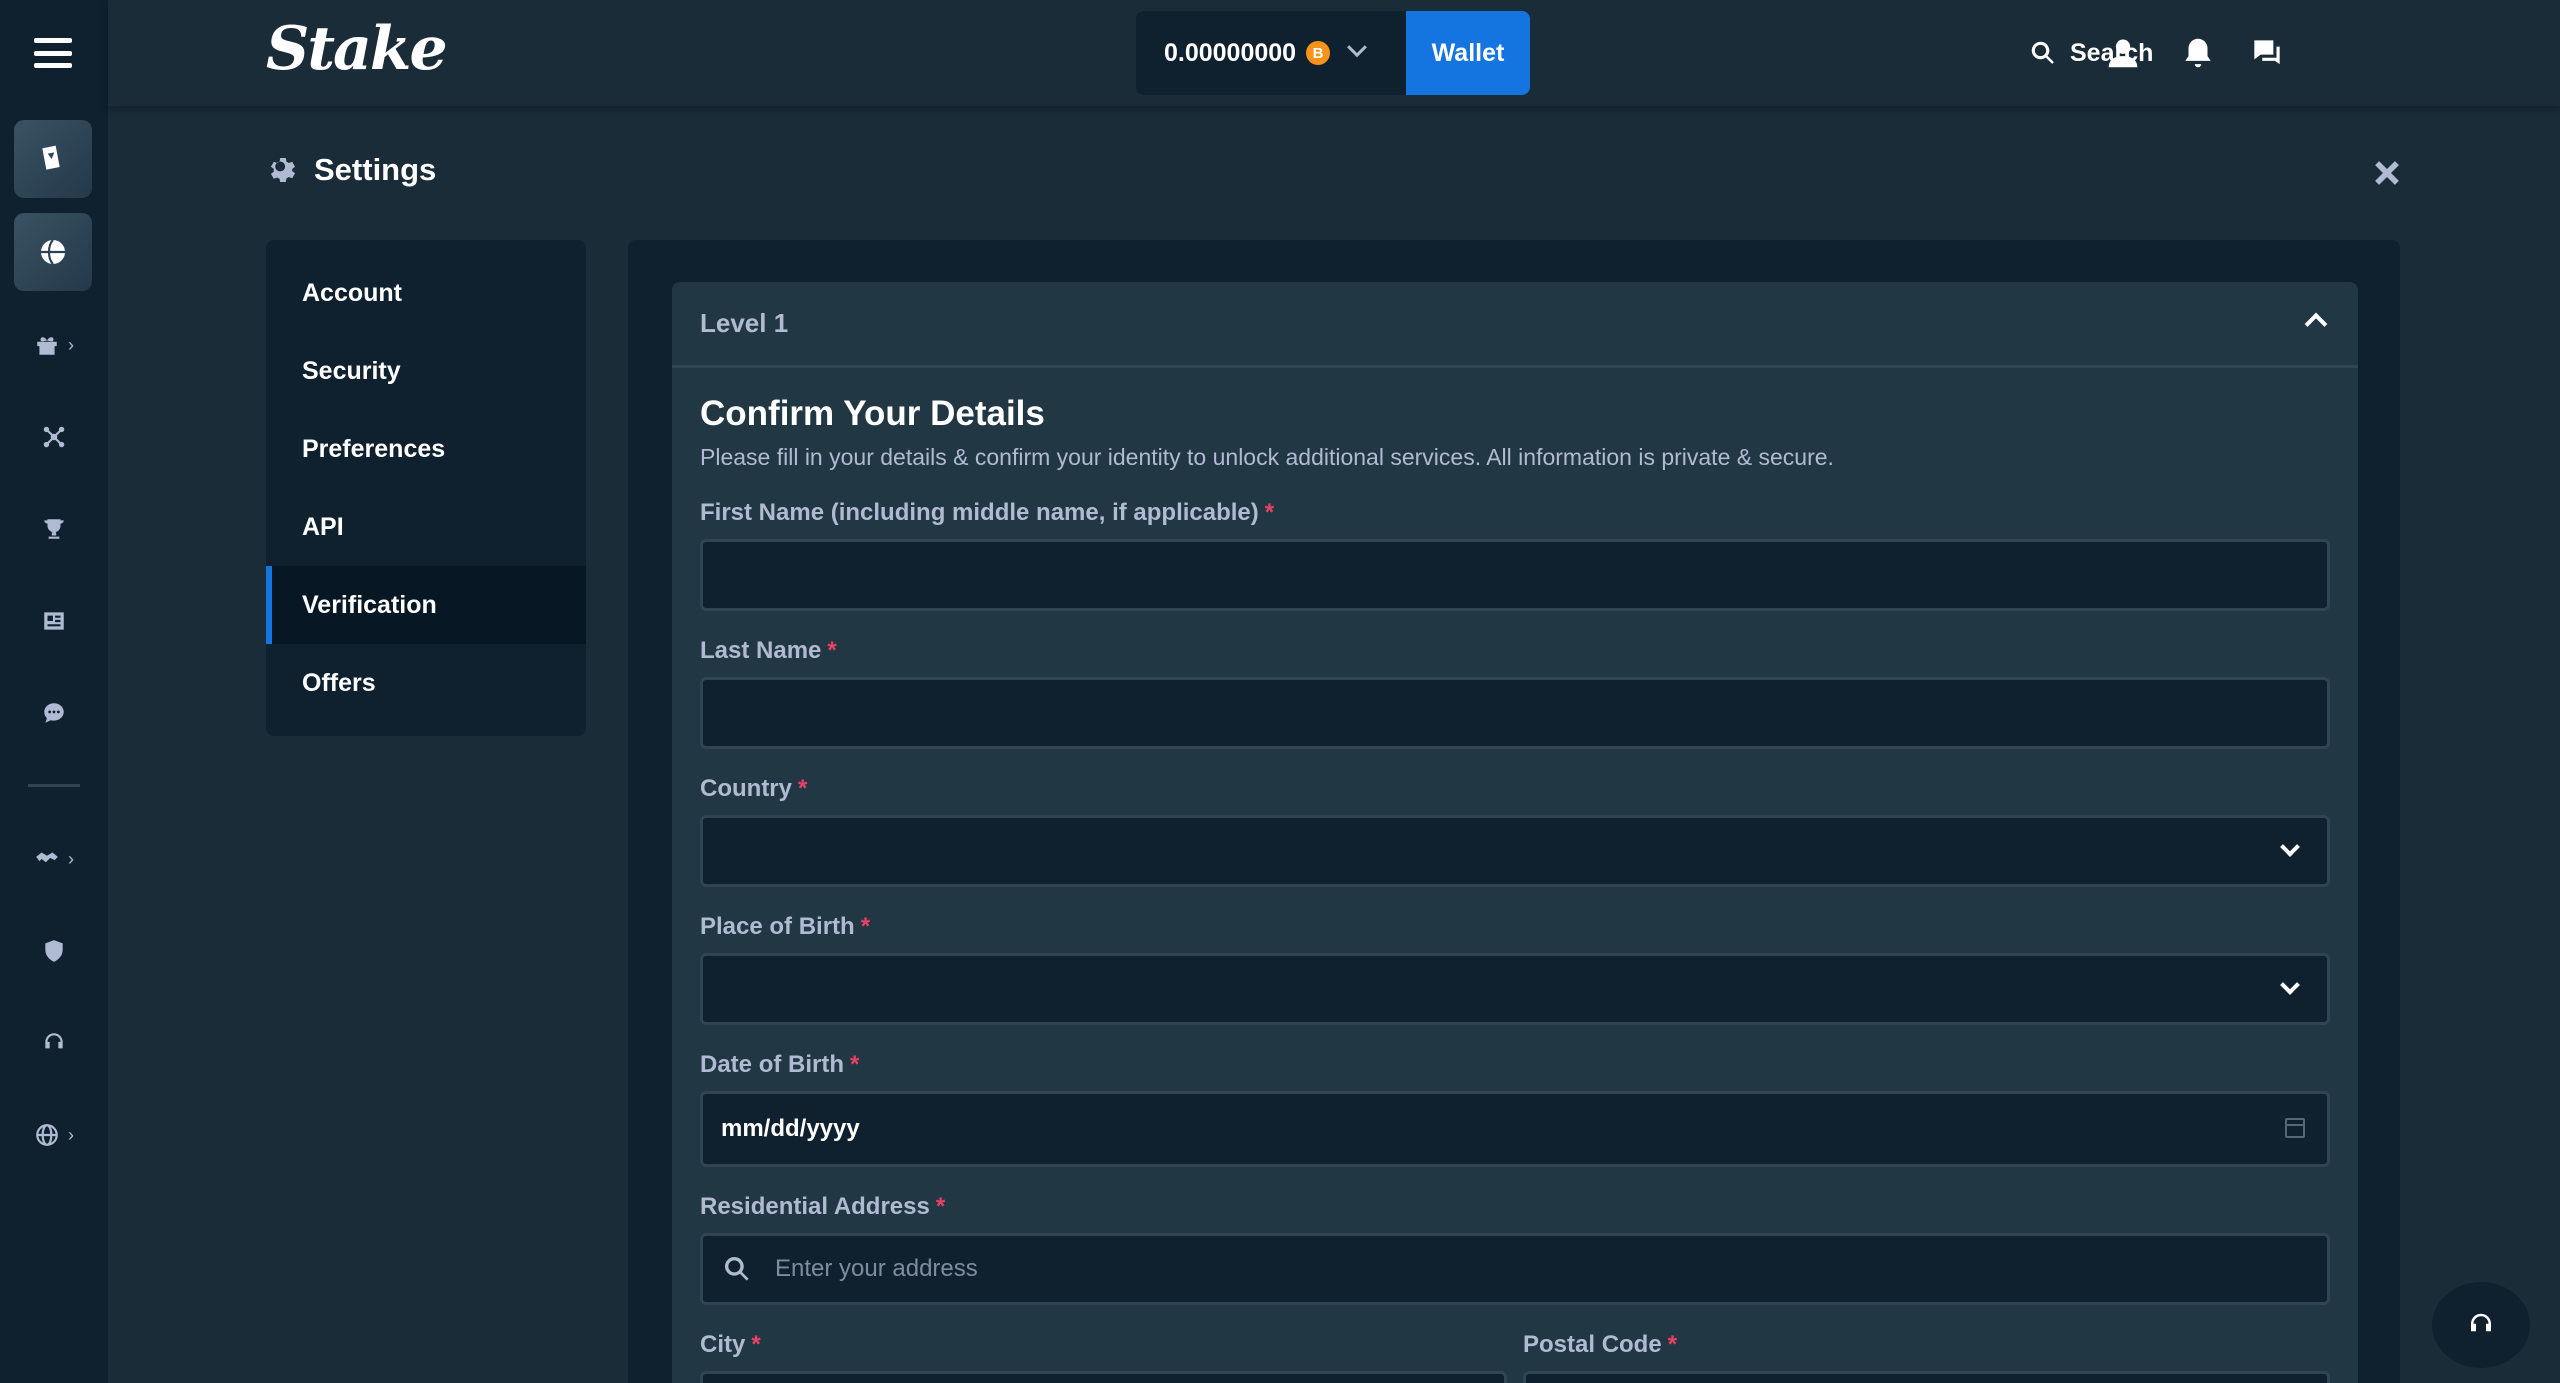  I want to click on sidebar-rail: › › ›, so click(54, 691).